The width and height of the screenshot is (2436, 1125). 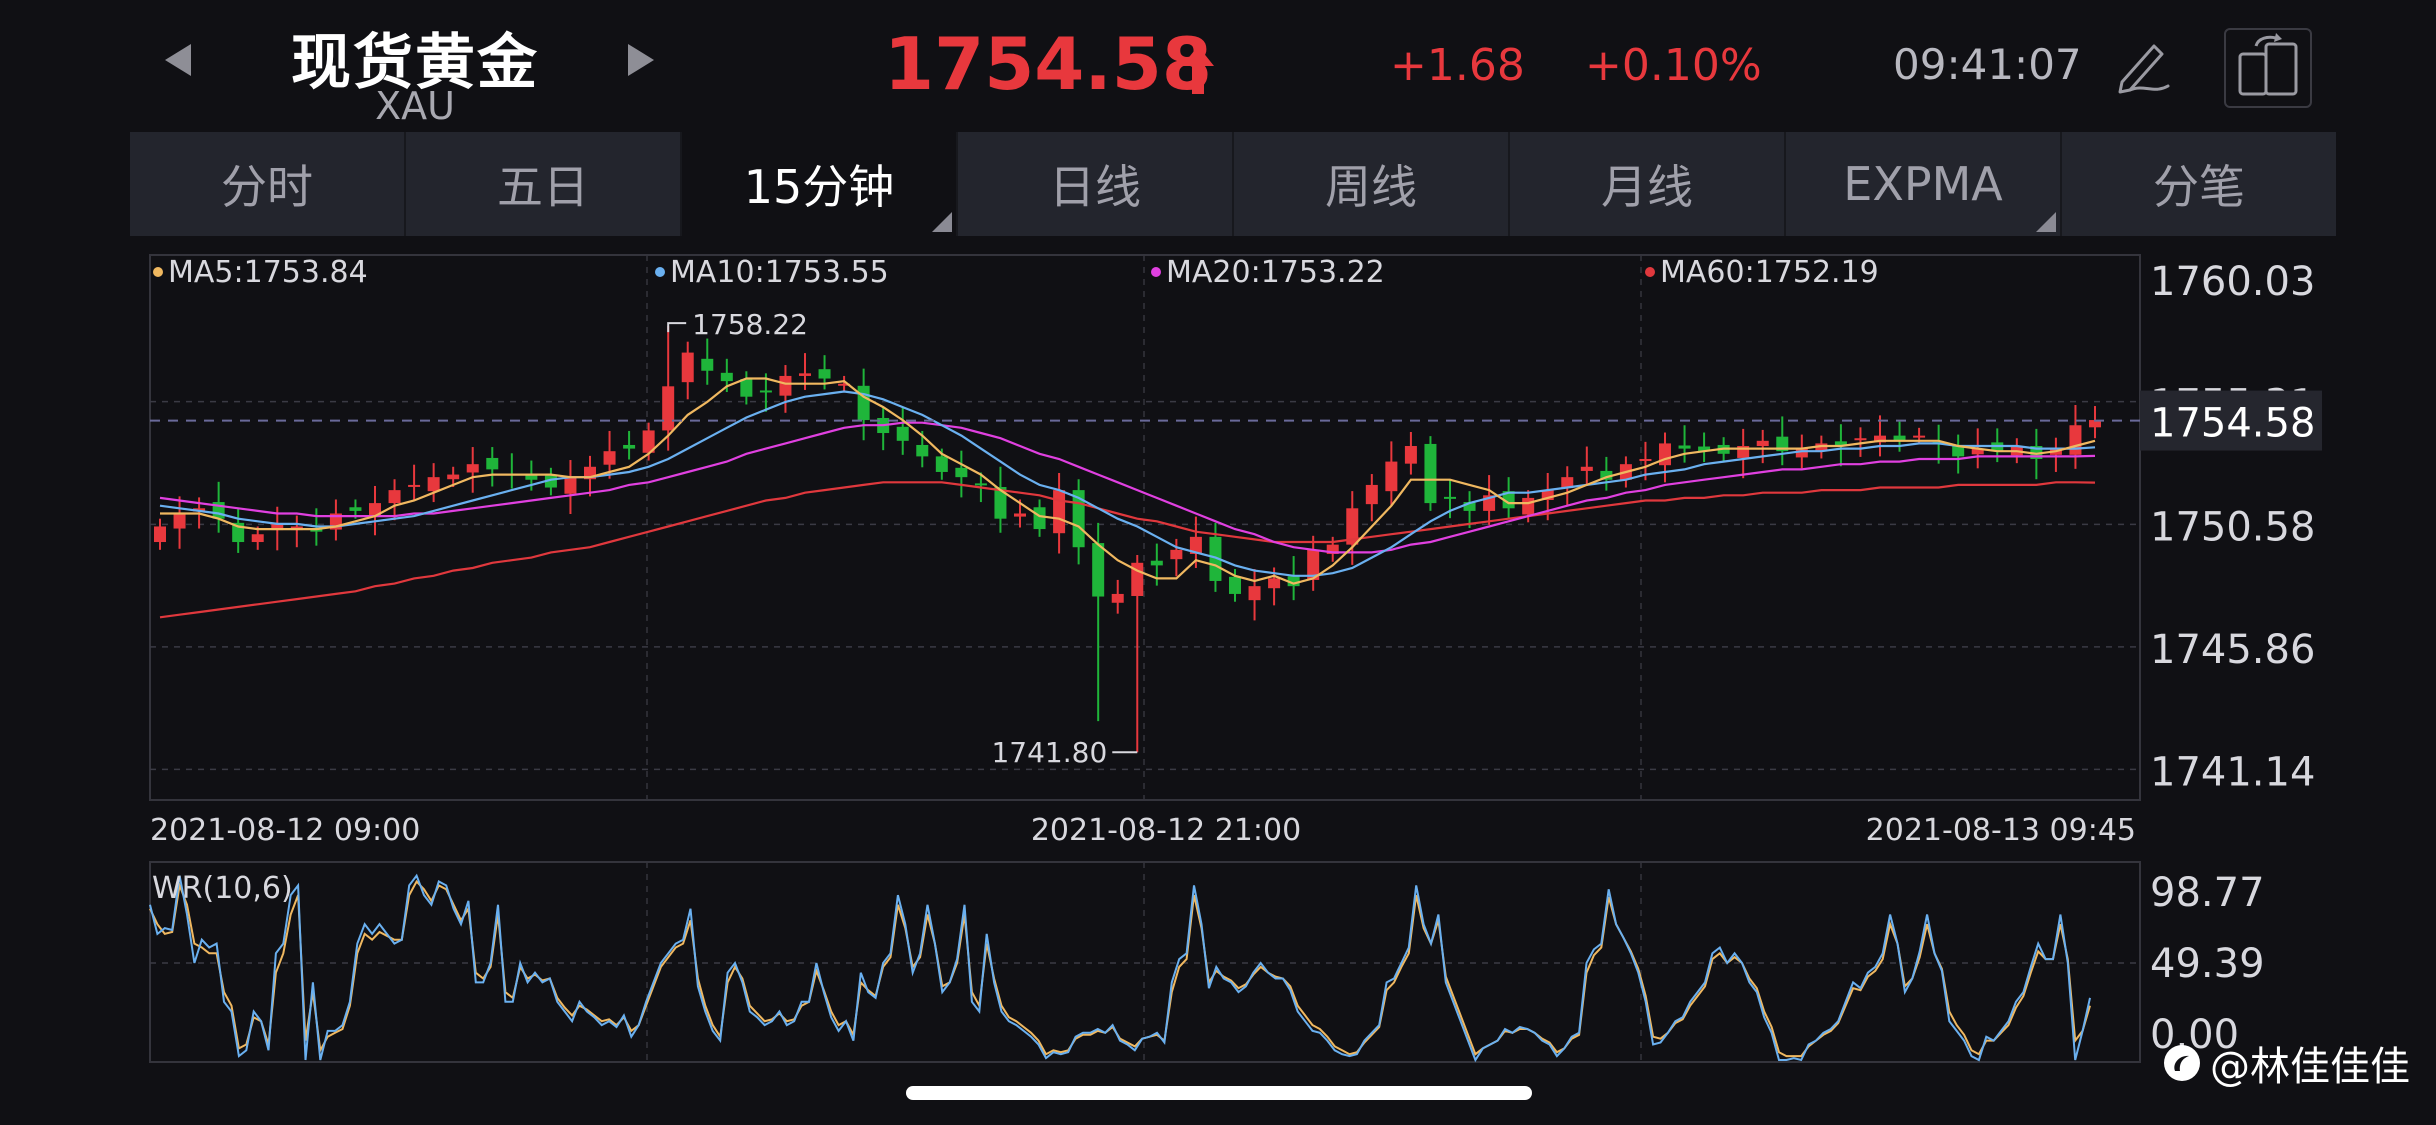 What do you see at coordinates (2232, 650) in the screenshot?
I see `y-tick-label: 1745.86` at bounding box center [2232, 650].